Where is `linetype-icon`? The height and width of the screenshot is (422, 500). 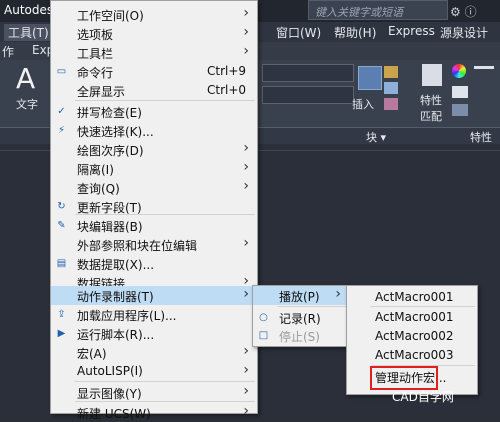 linetype-icon is located at coordinates (460, 92).